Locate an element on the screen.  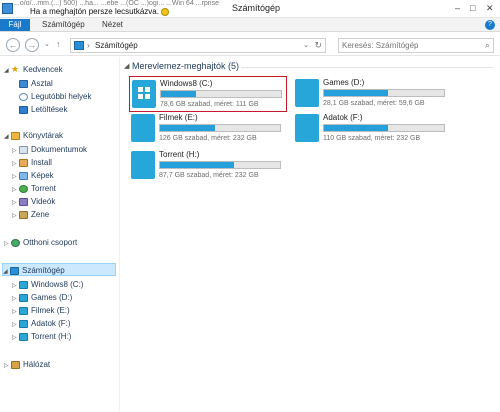
drive-space-info: 126 GB szabad, méret: 232 GB is located at coordinates (208, 138).